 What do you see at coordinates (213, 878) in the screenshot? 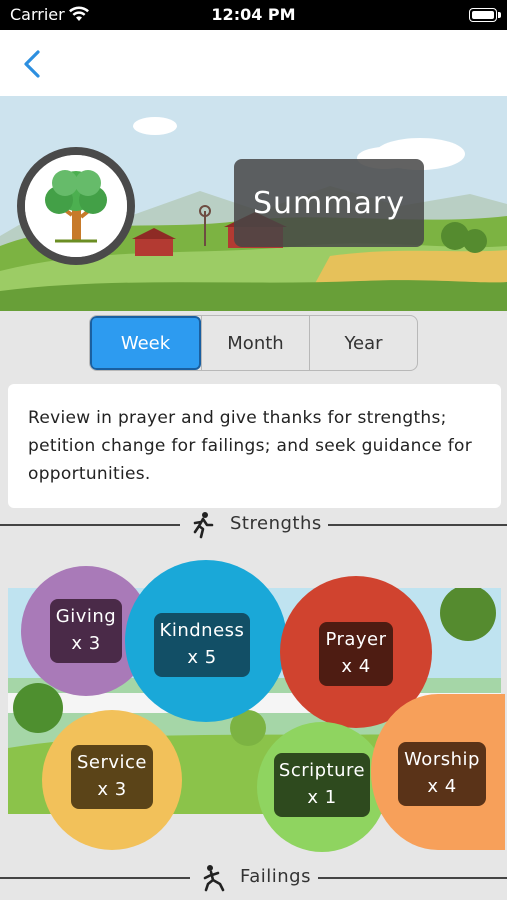
I see `falling-person-icon` at bounding box center [213, 878].